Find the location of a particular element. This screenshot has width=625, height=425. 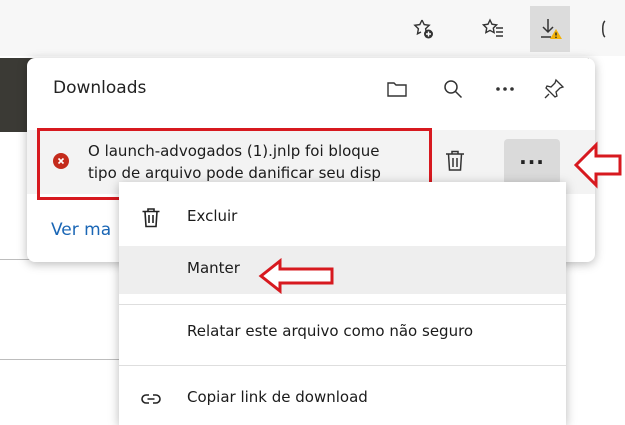

menu-item-keep: Manter is located at coordinates (342, 270).